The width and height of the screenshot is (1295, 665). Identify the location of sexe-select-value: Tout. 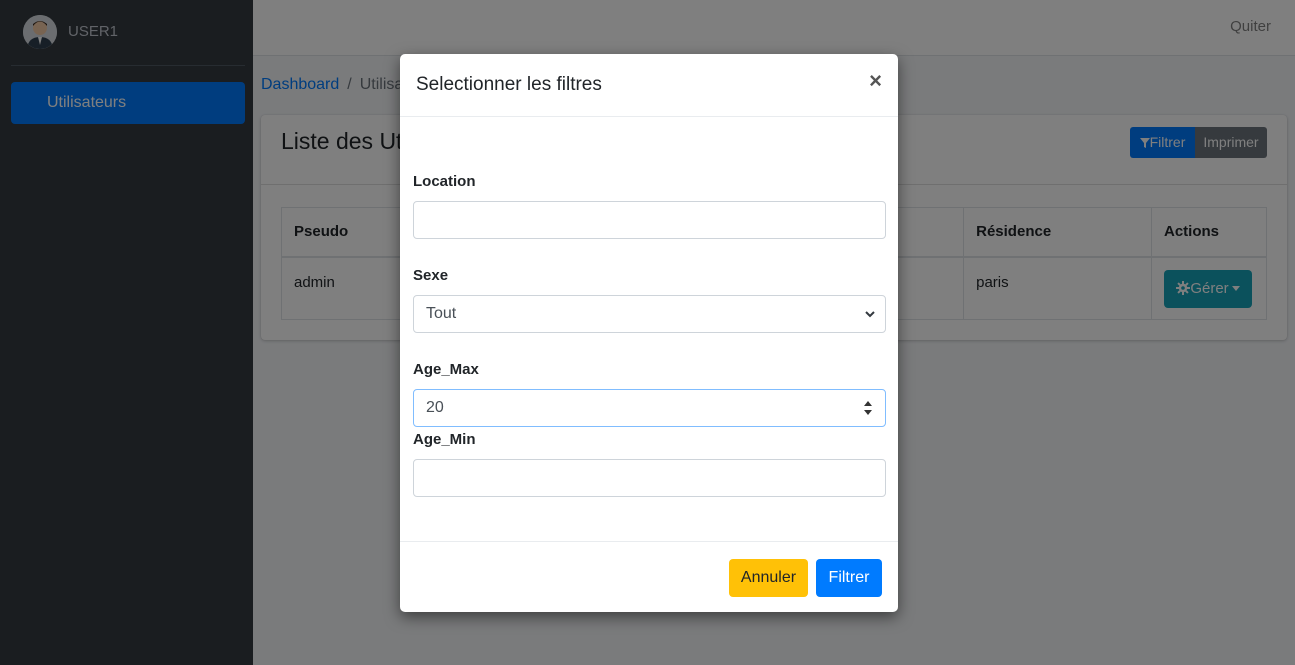
(441, 313).